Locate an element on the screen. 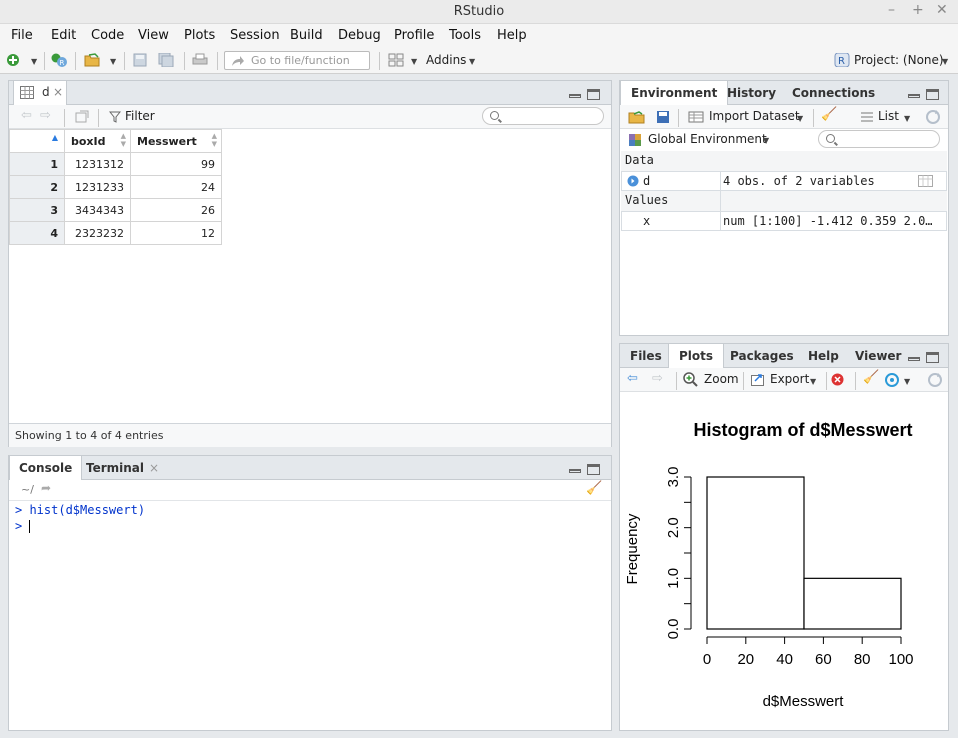  table-cell: 1231312 is located at coordinates (97, 164).